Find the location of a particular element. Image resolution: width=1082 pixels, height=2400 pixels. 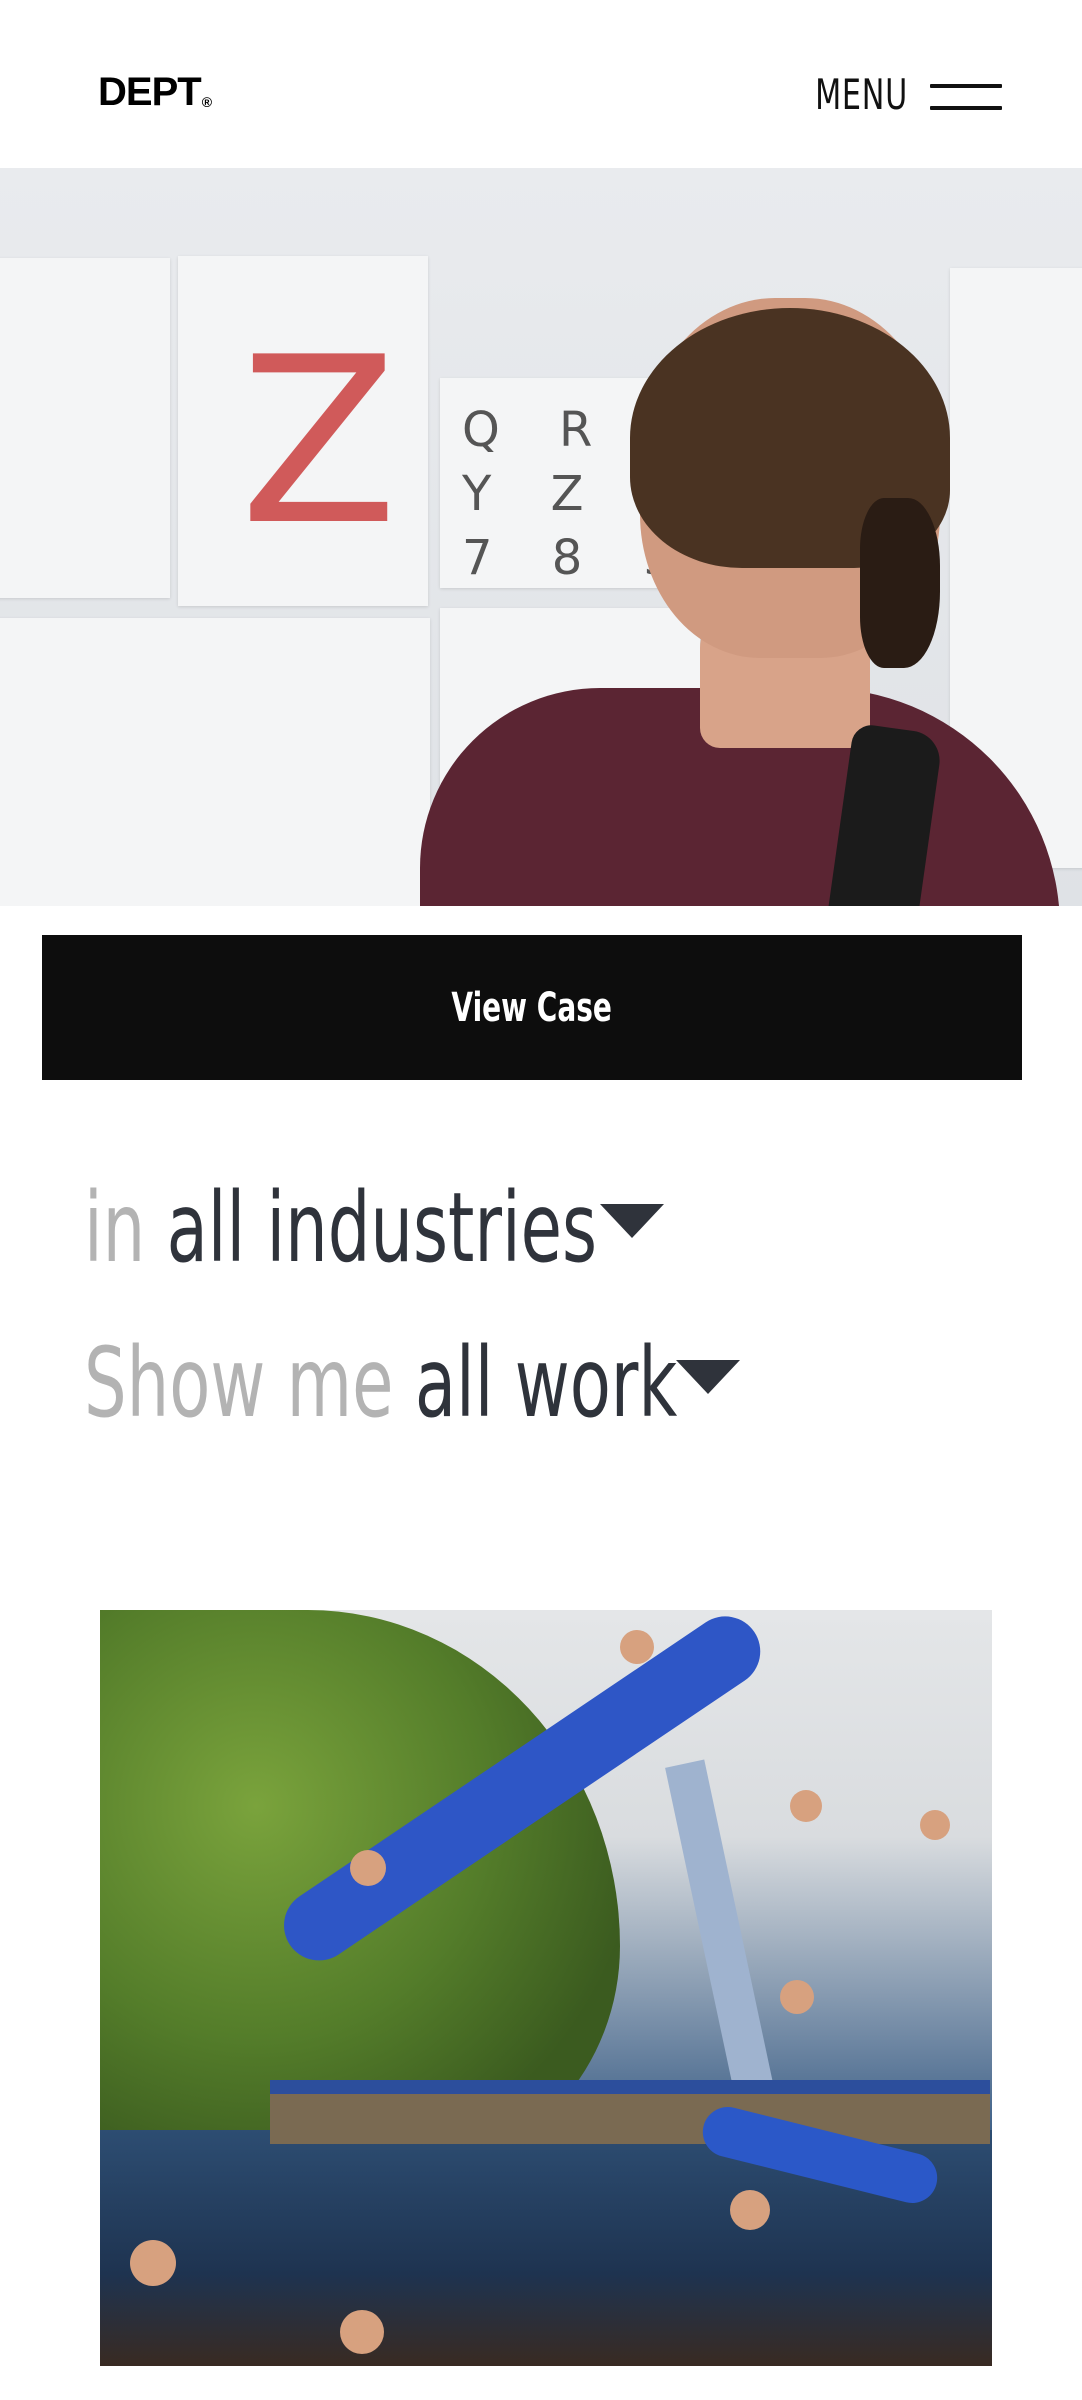

menu-label: MENU is located at coordinates (861, 94).